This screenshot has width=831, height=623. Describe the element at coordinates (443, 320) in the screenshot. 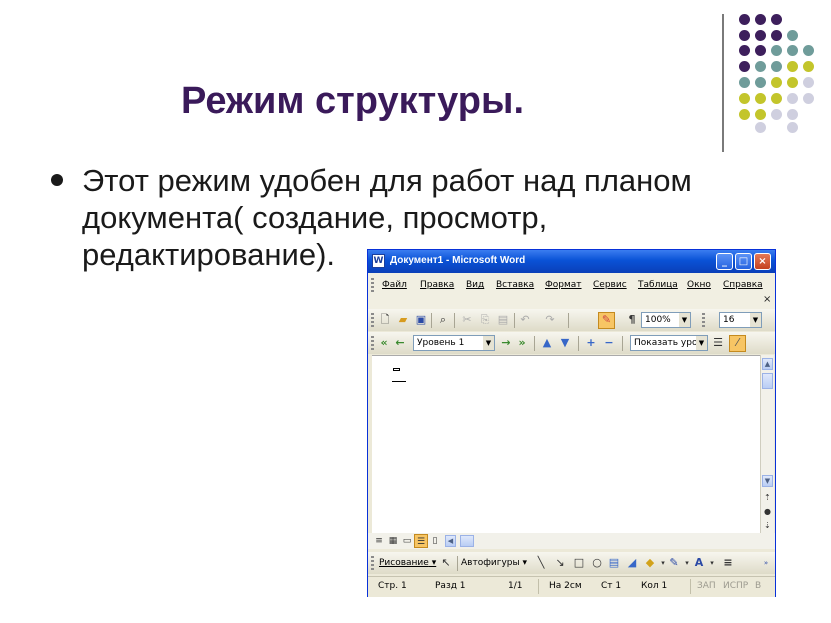

I see `print-preview-icon: ⌕` at that location.